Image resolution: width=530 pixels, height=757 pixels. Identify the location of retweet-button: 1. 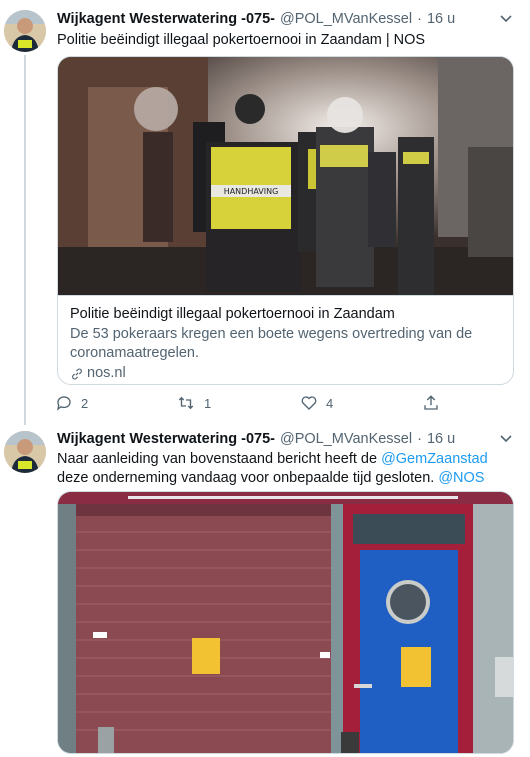
(193, 403).